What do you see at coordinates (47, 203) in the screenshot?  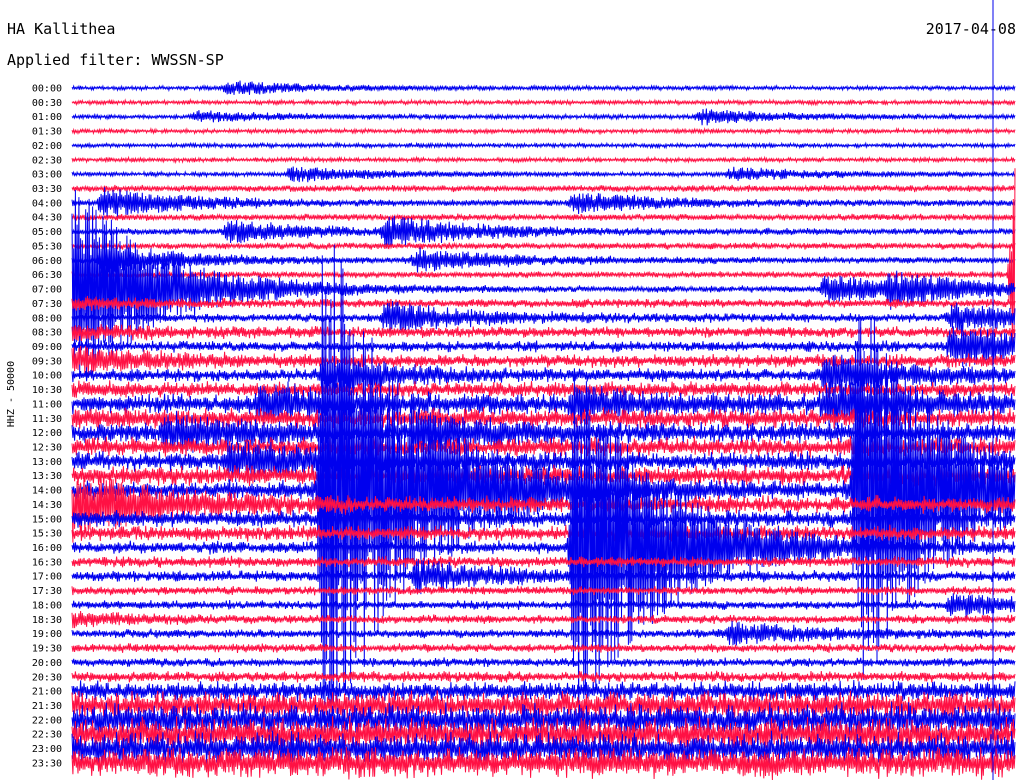 I see `row-time-label: 04:00` at bounding box center [47, 203].